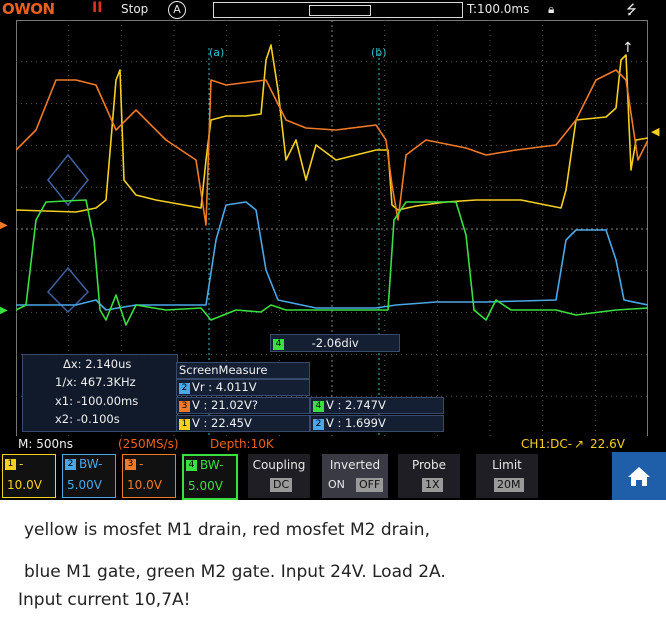  Describe the element at coordinates (4, 225) in the screenshot. I see `ch3-marker: ▶` at that location.